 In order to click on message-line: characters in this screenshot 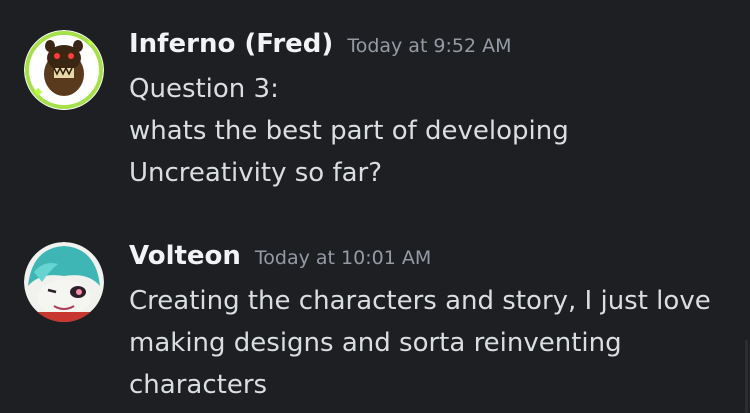, I will do `click(198, 385)`.